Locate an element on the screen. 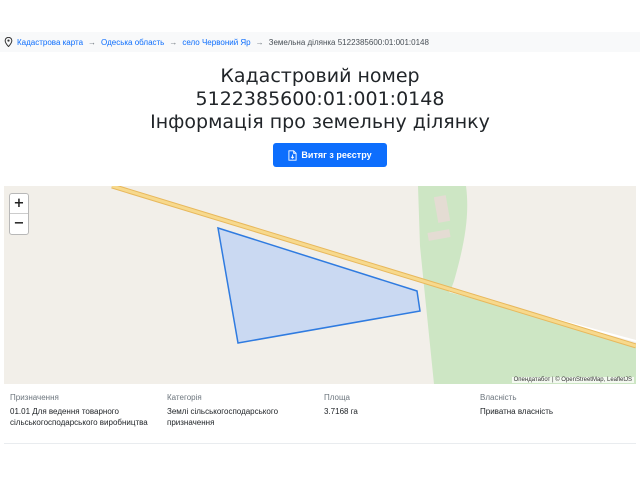 The height and width of the screenshot is (480, 640). page-subtitle: Інформація про земельну ділянку is located at coordinates (320, 122).